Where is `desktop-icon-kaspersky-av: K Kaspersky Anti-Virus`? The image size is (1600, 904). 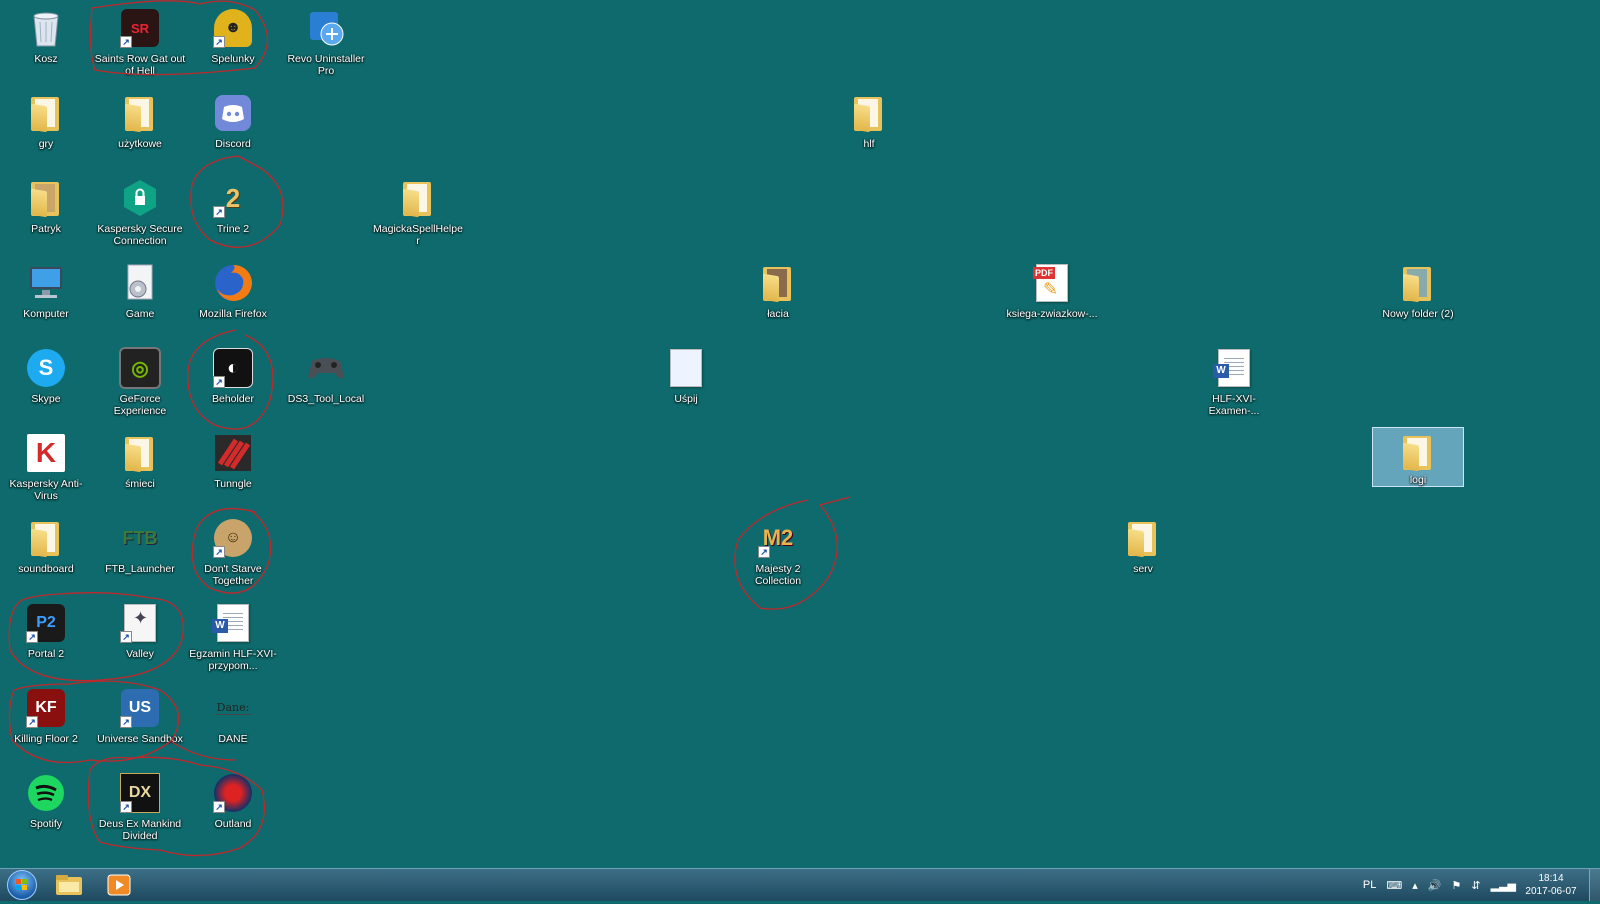 desktop-icon-kaspersky-av: K Kaspersky Anti-Virus is located at coordinates (46, 469).